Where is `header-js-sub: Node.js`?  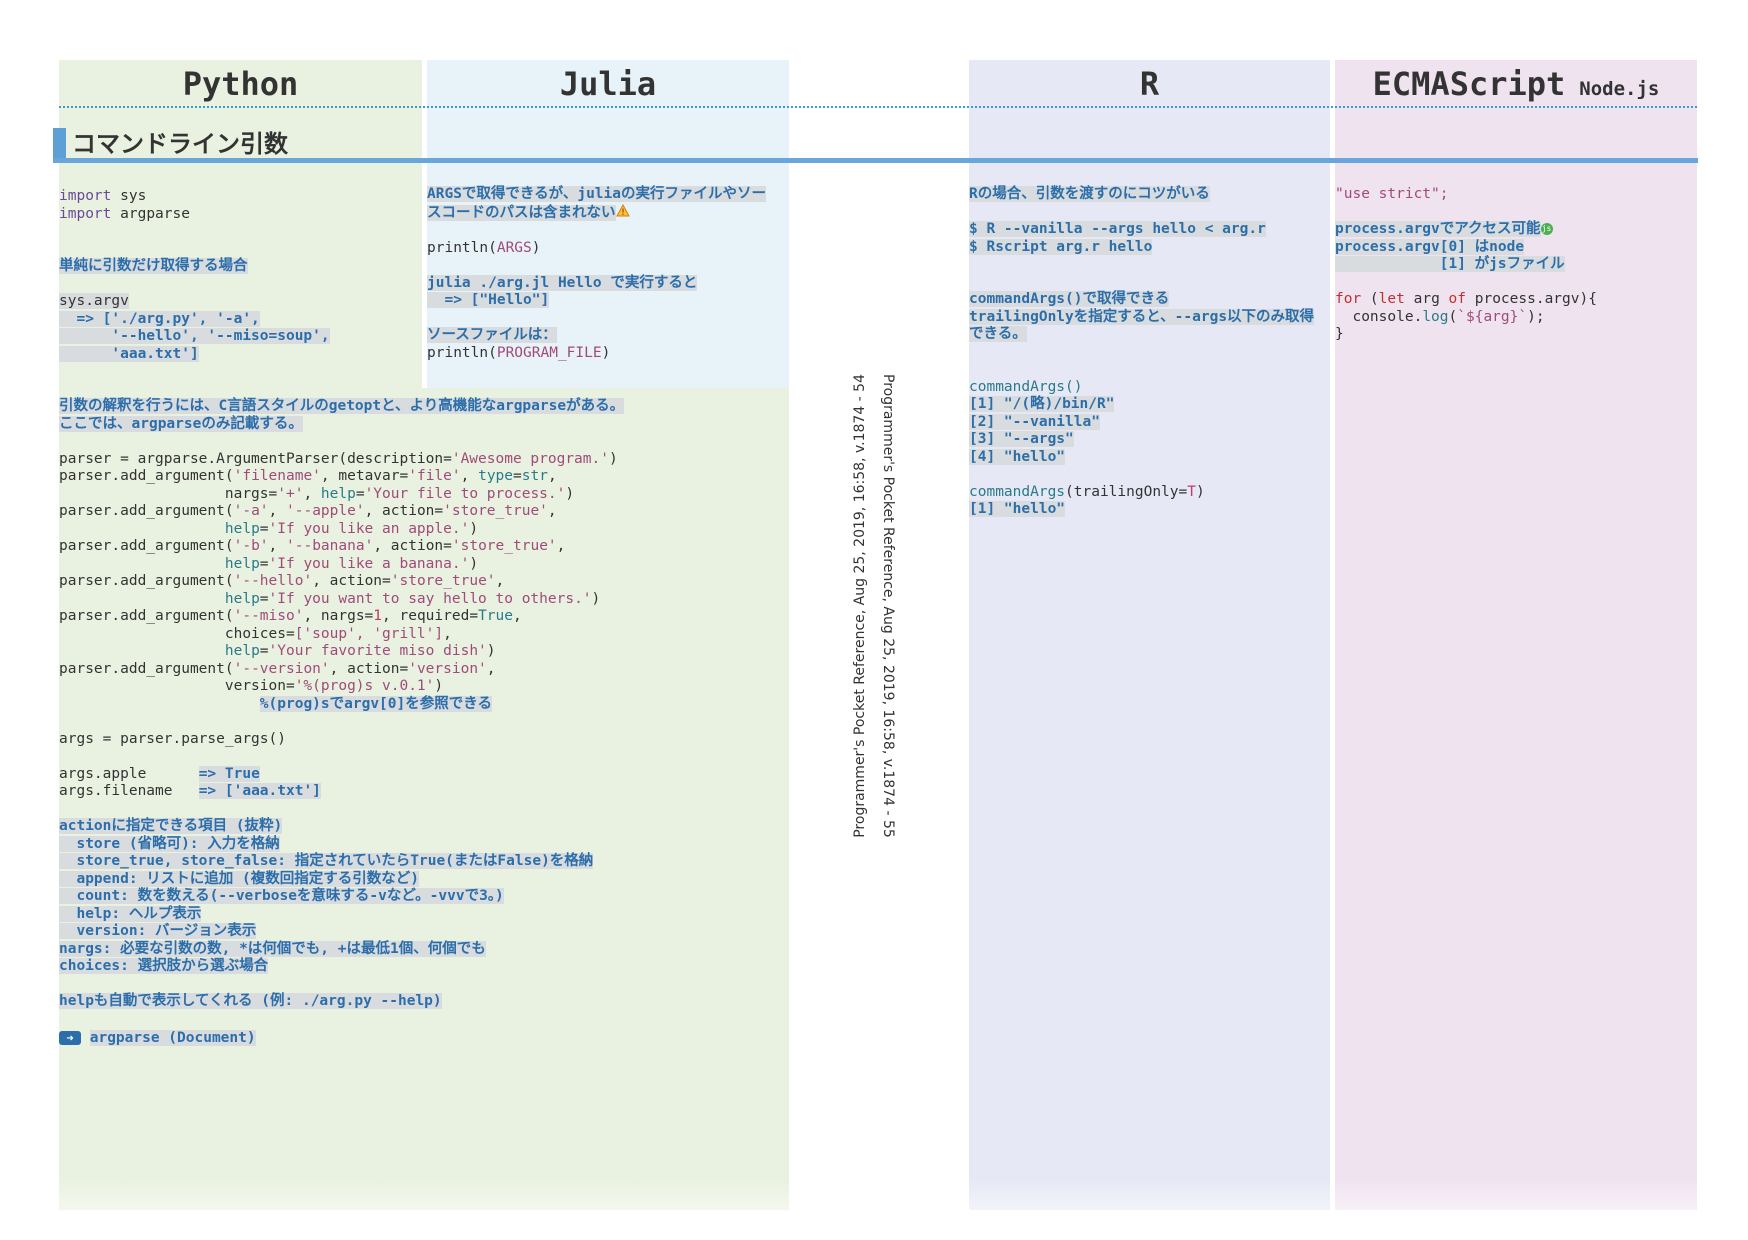 header-js-sub: Node.js is located at coordinates (1619, 89).